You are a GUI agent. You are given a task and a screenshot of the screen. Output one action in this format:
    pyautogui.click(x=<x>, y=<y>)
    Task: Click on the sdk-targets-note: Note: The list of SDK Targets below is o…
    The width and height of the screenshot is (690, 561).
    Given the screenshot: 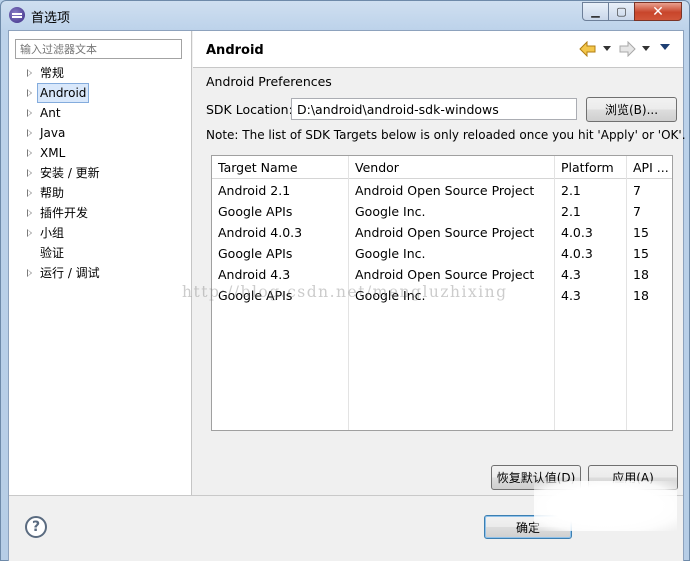 What is the action you would take?
    pyautogui.click(x=446, y=135)
    